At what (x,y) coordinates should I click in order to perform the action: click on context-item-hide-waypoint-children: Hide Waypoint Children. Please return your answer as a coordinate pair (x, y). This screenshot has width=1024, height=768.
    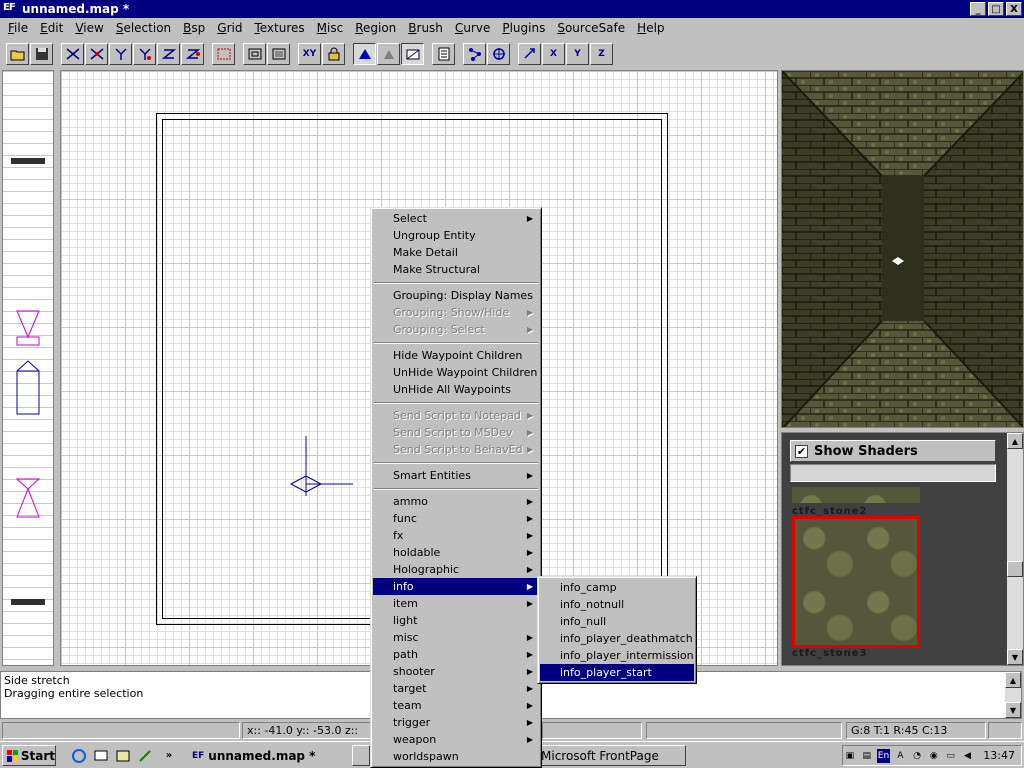
    Looking at the image, I should click on (456, 355).